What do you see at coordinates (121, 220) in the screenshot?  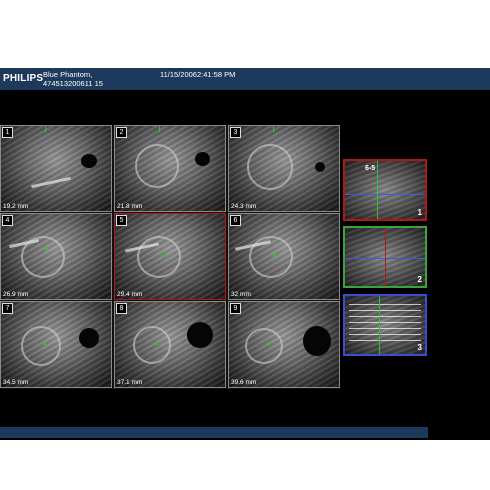 I see `slice-number: 5` at bounding box center [121, 220].